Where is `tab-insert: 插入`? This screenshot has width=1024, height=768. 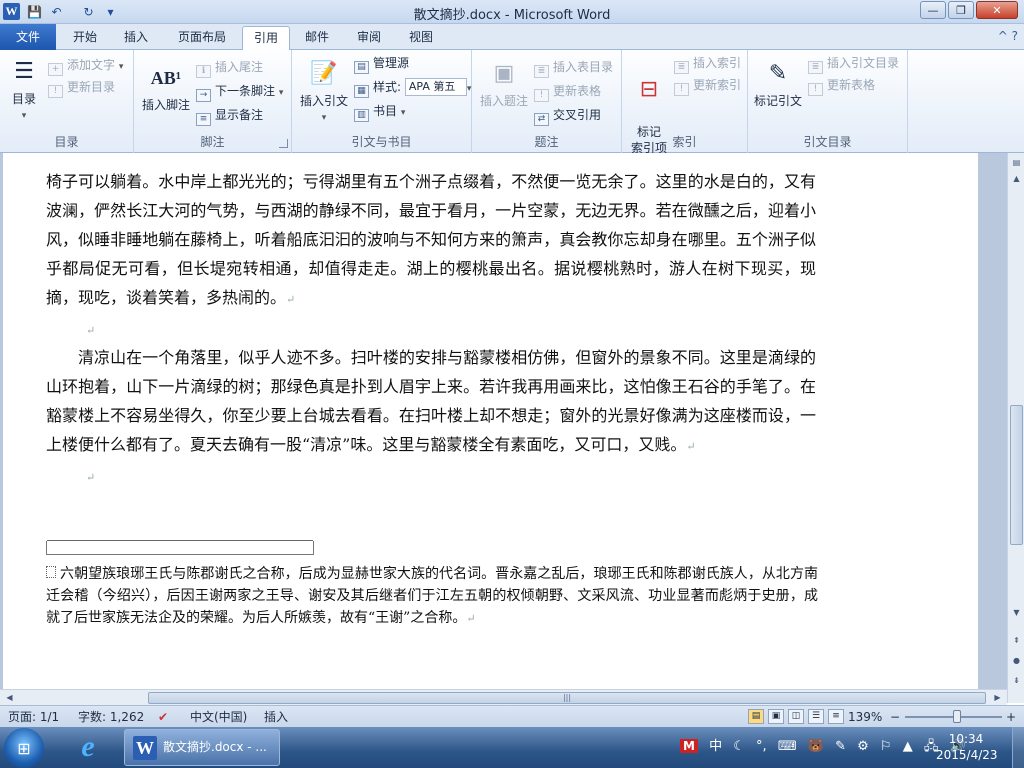 tab-insert: 插入 is located at coordinates (136, 38).